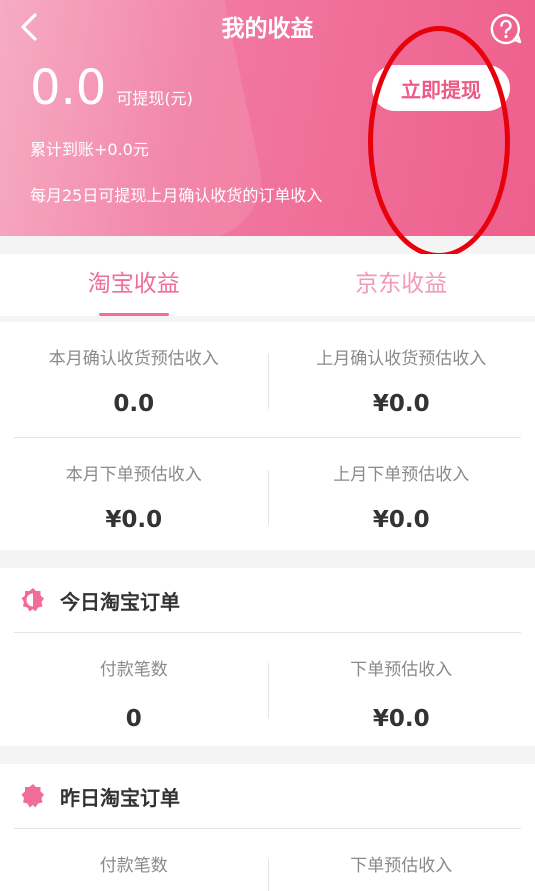 The width and height of the screenshot is (535, 891). I want to click on stat-value: 0, so click(133, 719).